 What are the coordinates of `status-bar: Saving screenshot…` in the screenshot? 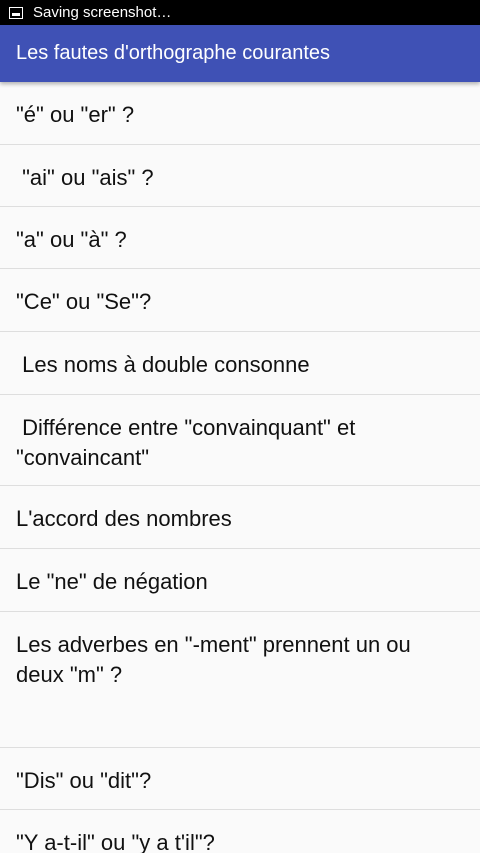 It's located at (240, 12).